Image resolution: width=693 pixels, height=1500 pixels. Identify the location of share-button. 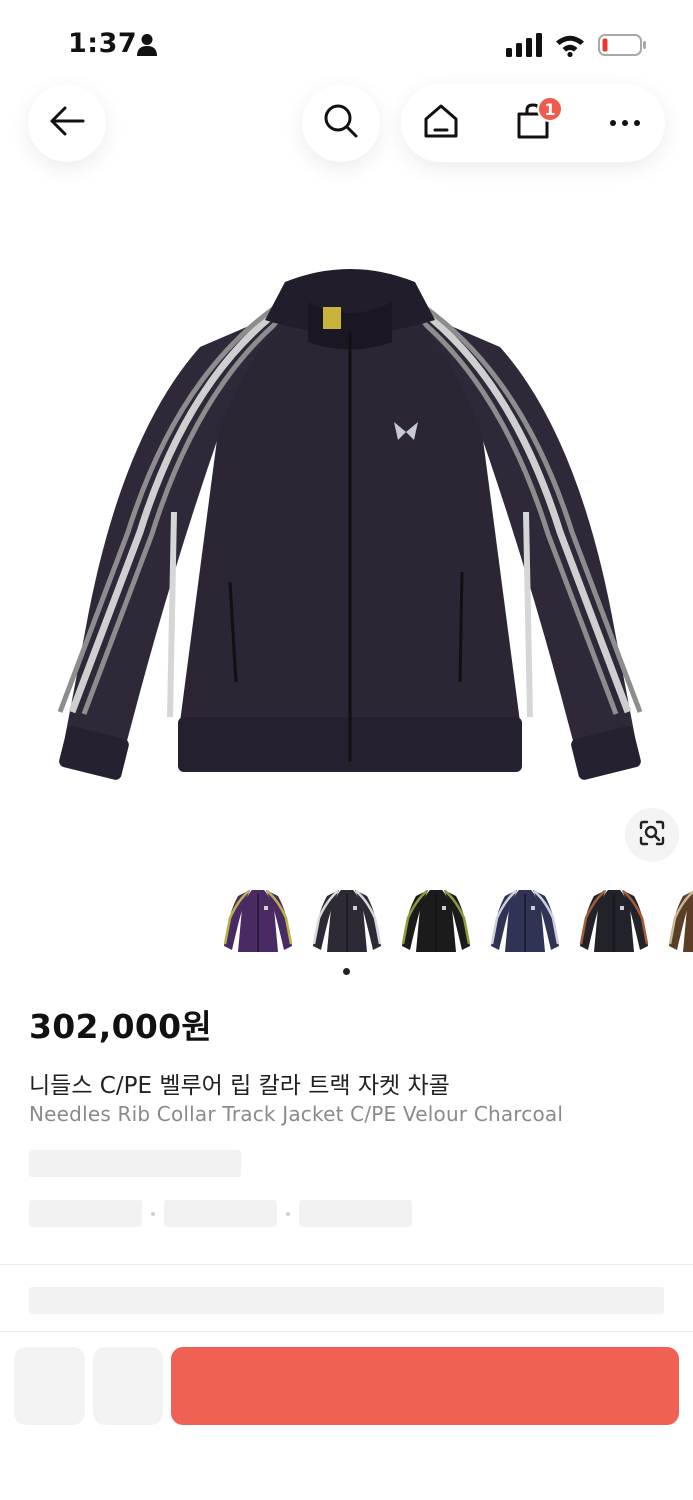
(128, 1386).